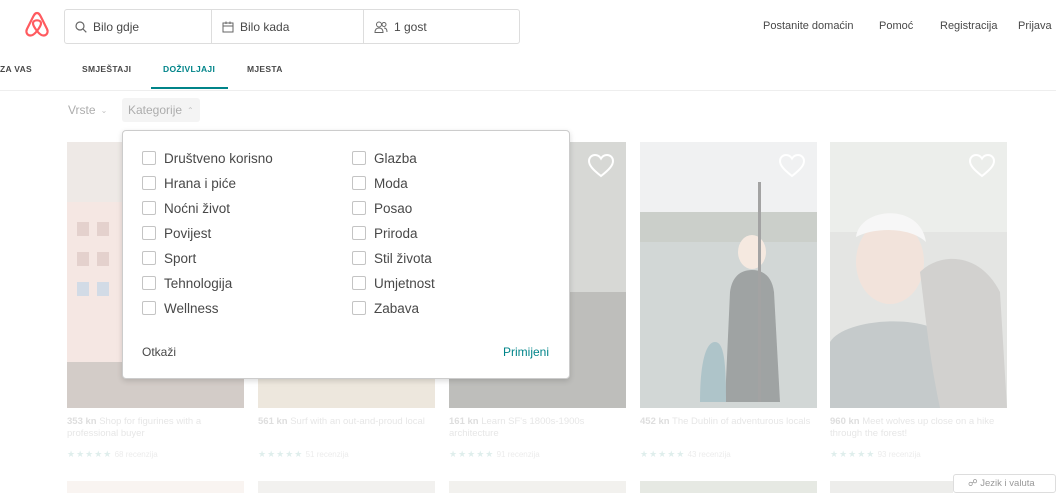 This screenshot has height=493, width=1056. I want to click on category-label: Povijest, so click(188, 233).